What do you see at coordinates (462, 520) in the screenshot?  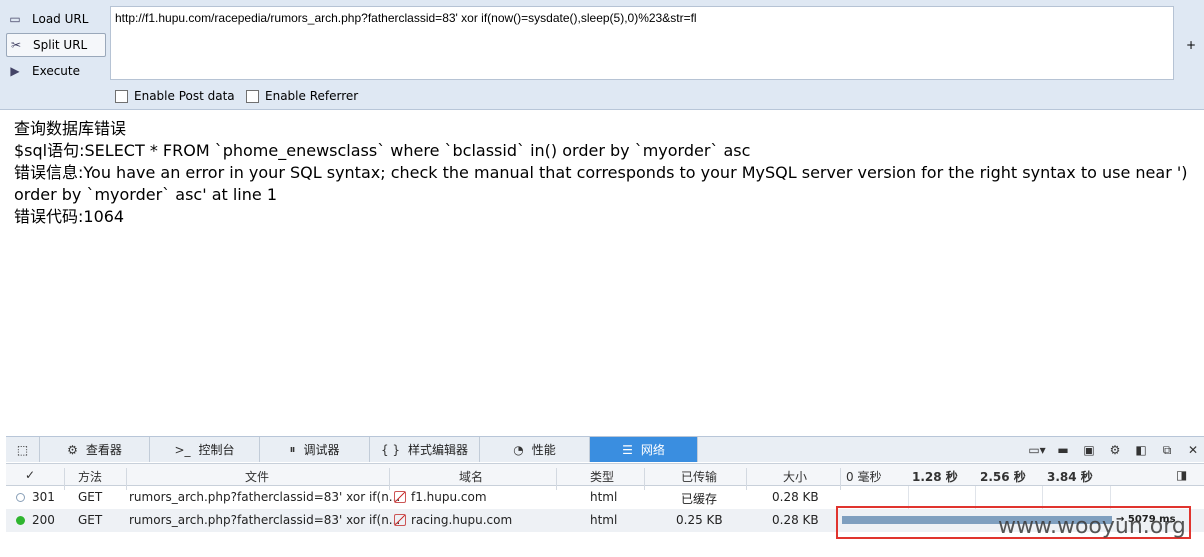 I see `request-domain: racing.hupu.com` at bounding box center [462, 520].